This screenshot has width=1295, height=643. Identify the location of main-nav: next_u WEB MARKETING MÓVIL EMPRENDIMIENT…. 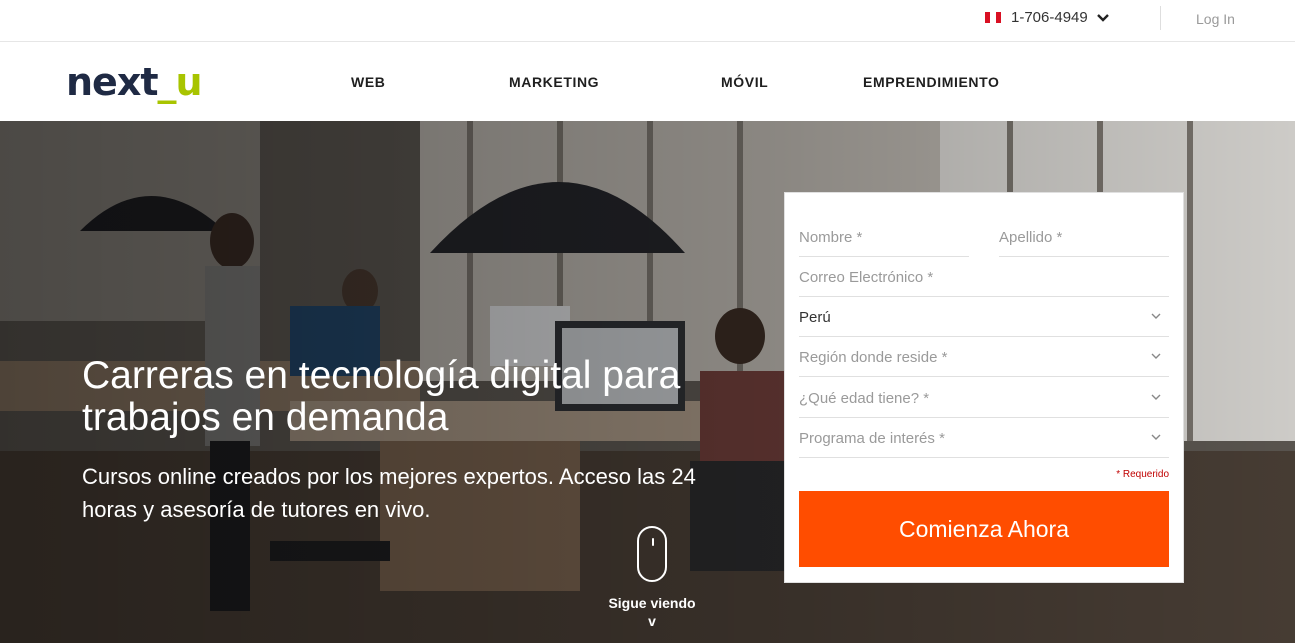
(647, 82).